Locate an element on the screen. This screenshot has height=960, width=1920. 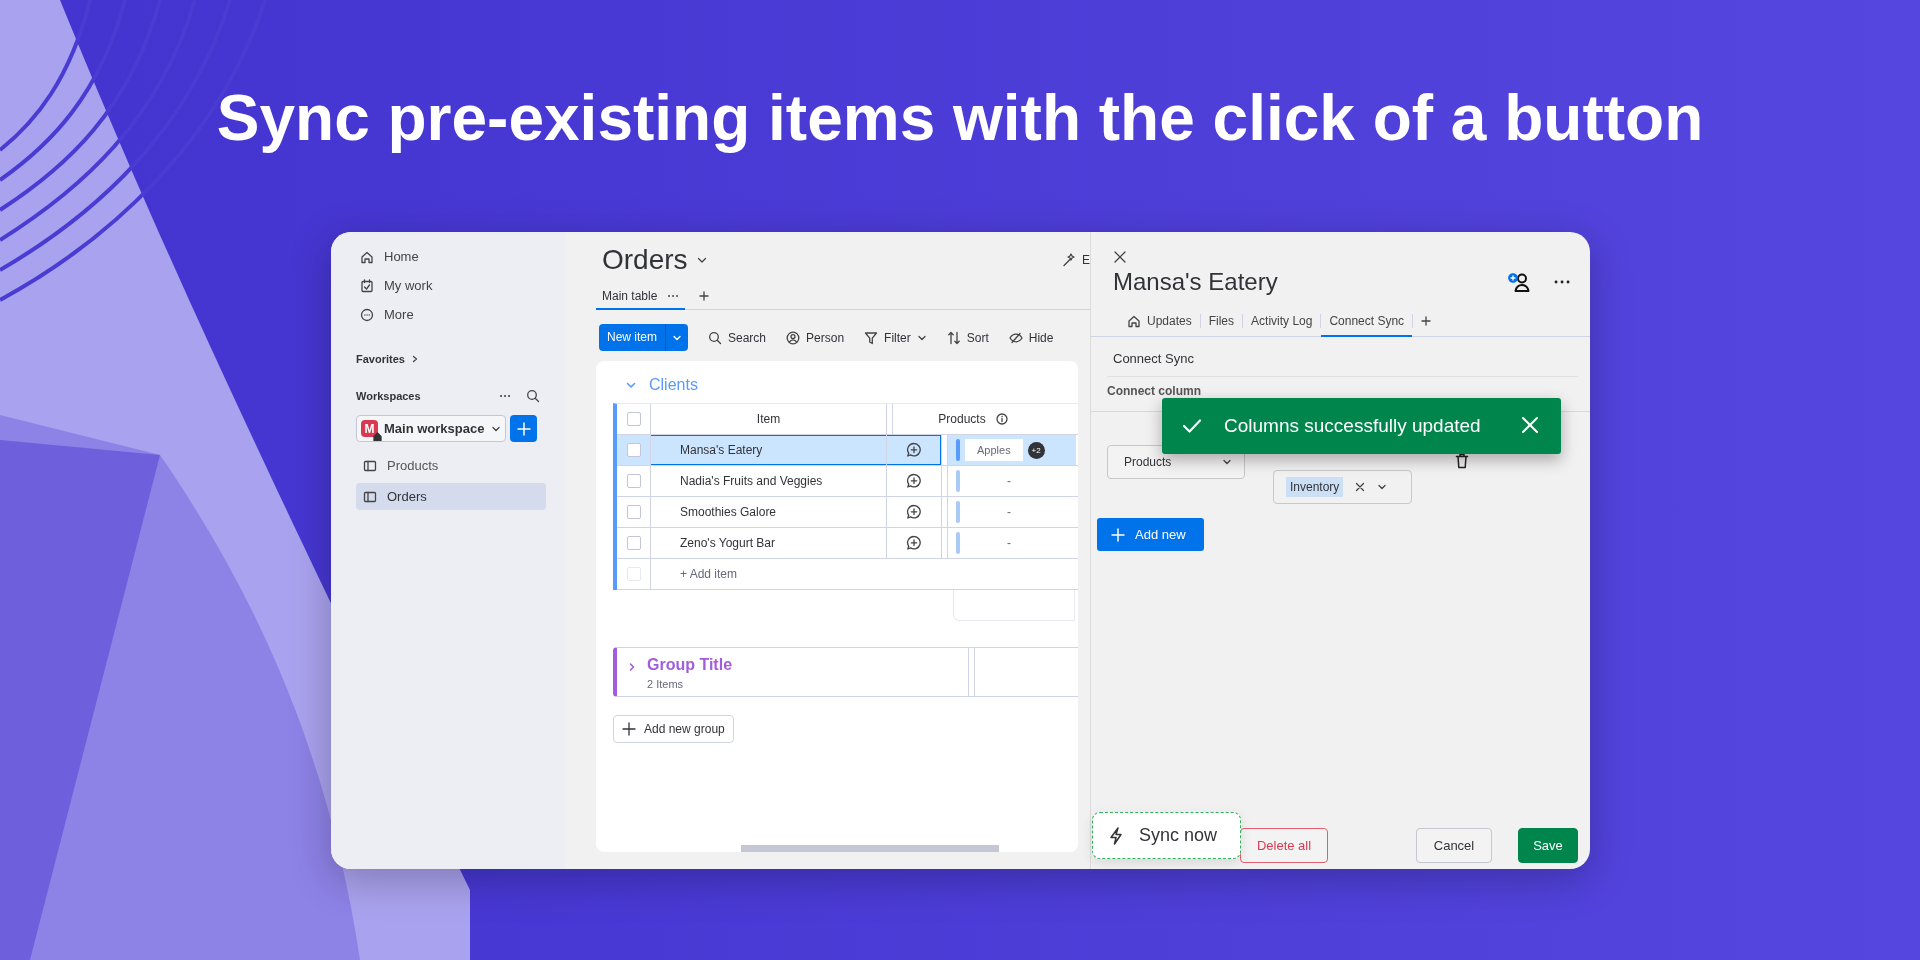
toolbar-button: Filter is located at coordinates (895, 337).